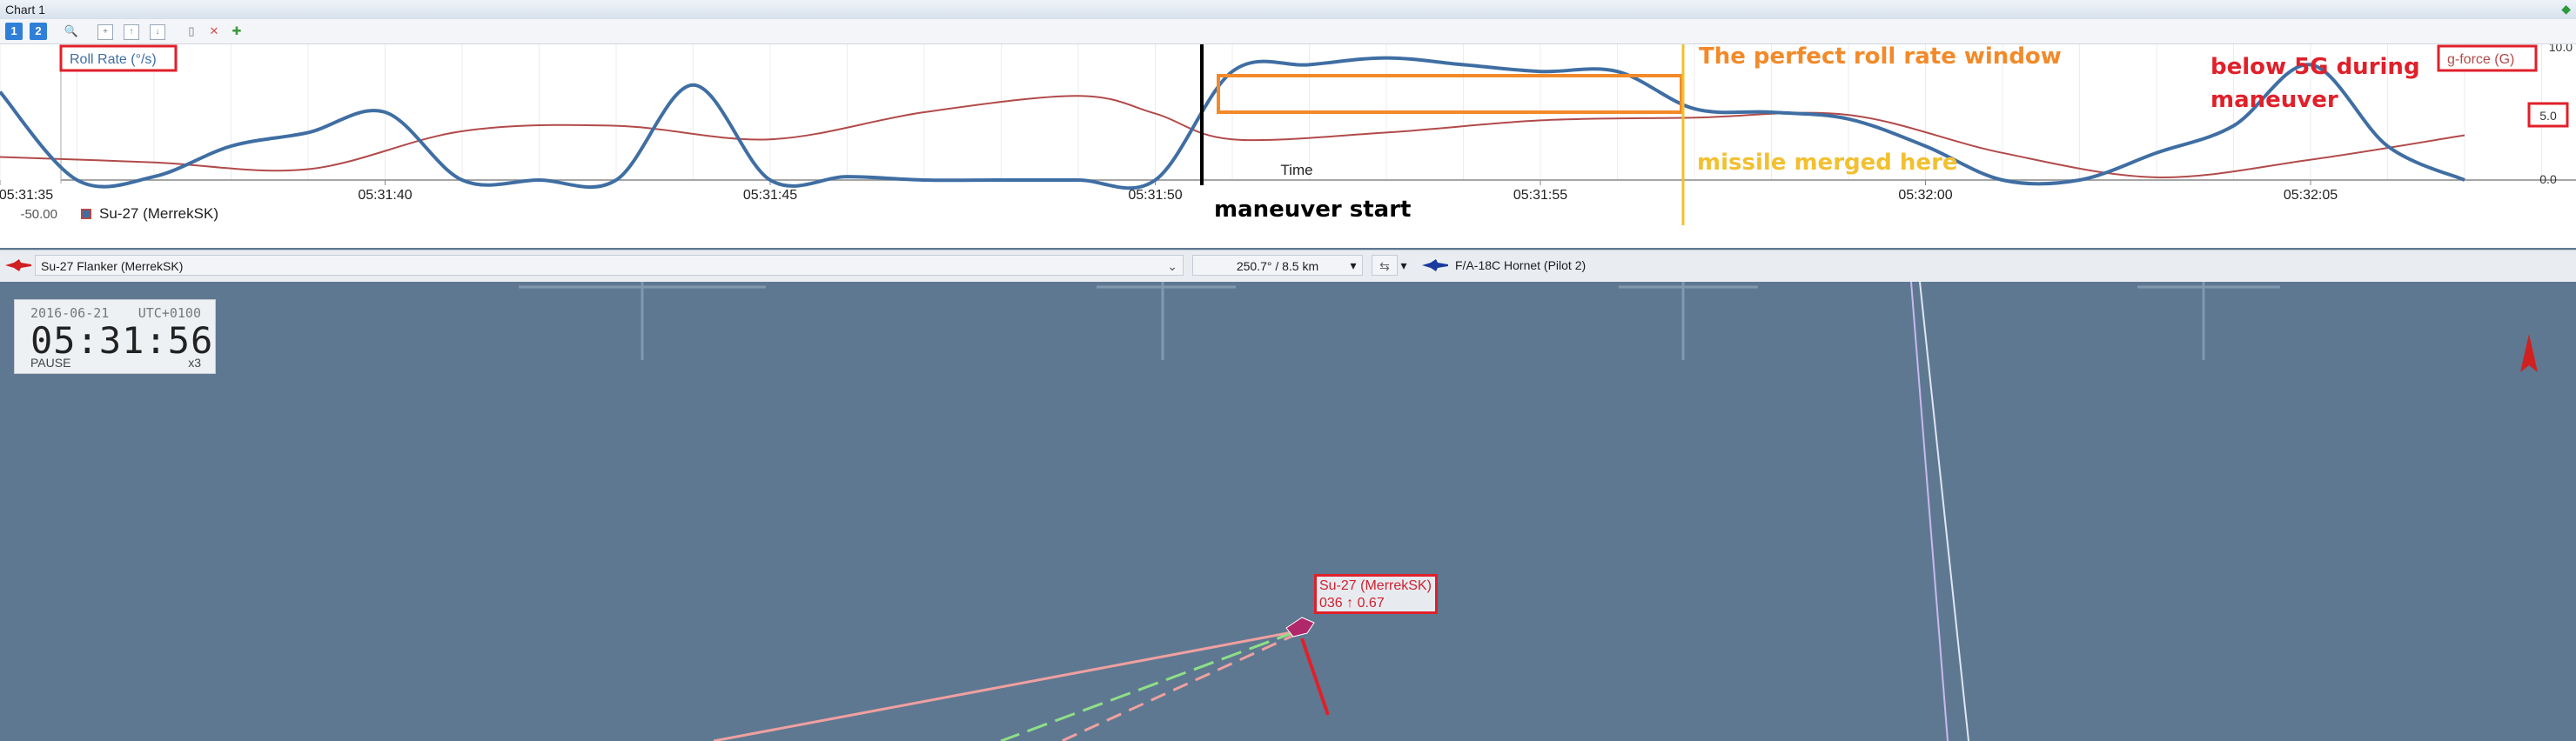 This screenshot has width=2576, height=741. What do you see at coordinates (115, 336) in the screenshot?
I see `time-display: 2016-06-21 UTC+0100 05:31:56 PAUSE x3` at bounding box center [115, 336].